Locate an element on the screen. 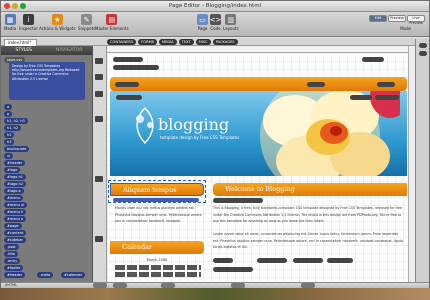  style-tag: #menu ul is located at coordinates (16, 205).